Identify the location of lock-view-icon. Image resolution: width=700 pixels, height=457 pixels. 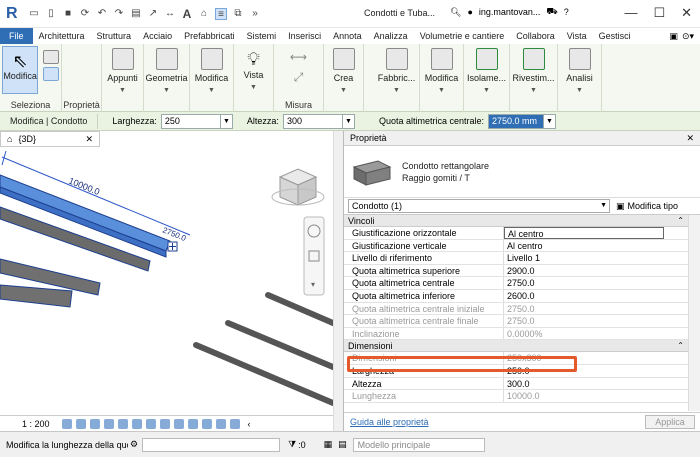
(164, 423).